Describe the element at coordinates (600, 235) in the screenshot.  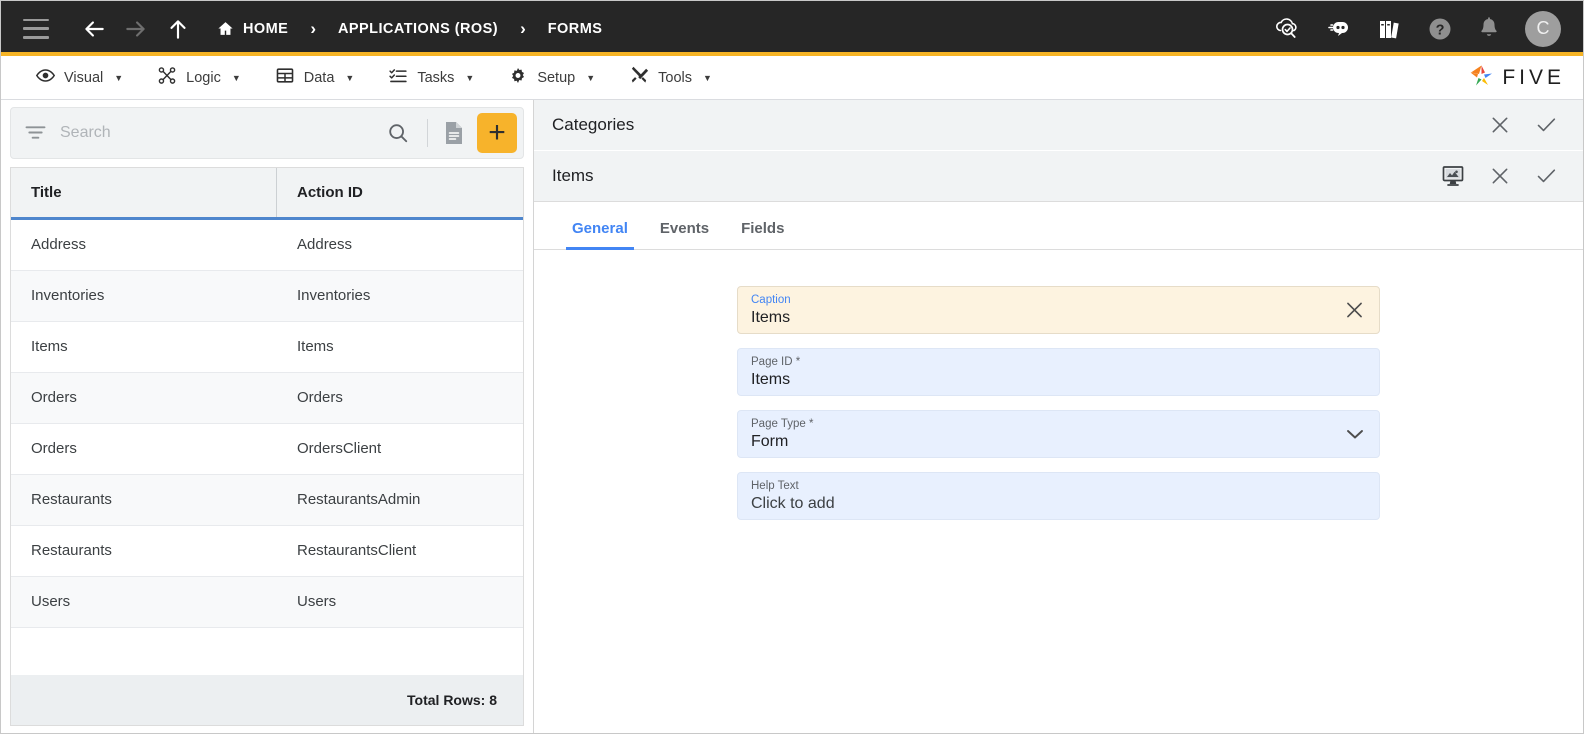
I see `tab-general: General` at that location.